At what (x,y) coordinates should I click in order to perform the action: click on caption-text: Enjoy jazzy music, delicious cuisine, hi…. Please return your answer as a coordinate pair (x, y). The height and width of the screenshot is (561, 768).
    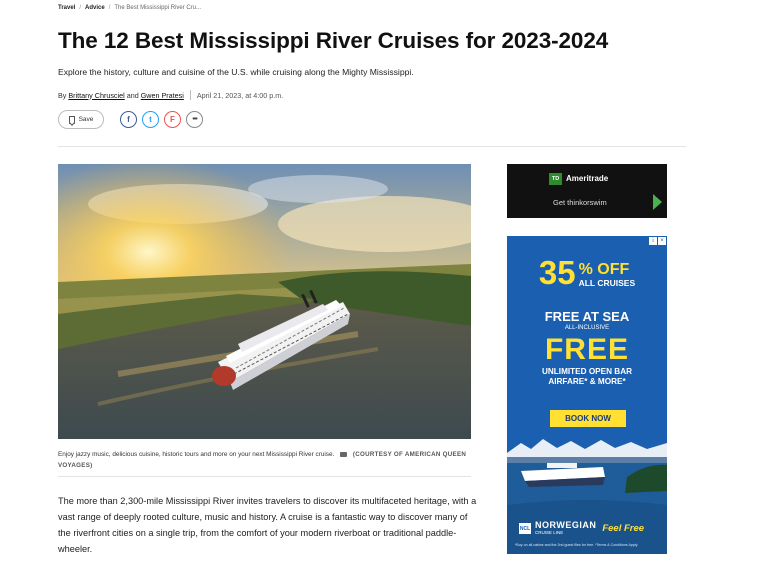
    Looking at the image, I should click on (196, 454).